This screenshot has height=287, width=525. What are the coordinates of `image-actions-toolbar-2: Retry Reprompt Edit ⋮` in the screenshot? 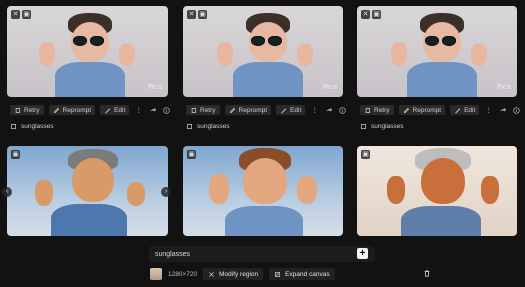 It's located at (266, 110).